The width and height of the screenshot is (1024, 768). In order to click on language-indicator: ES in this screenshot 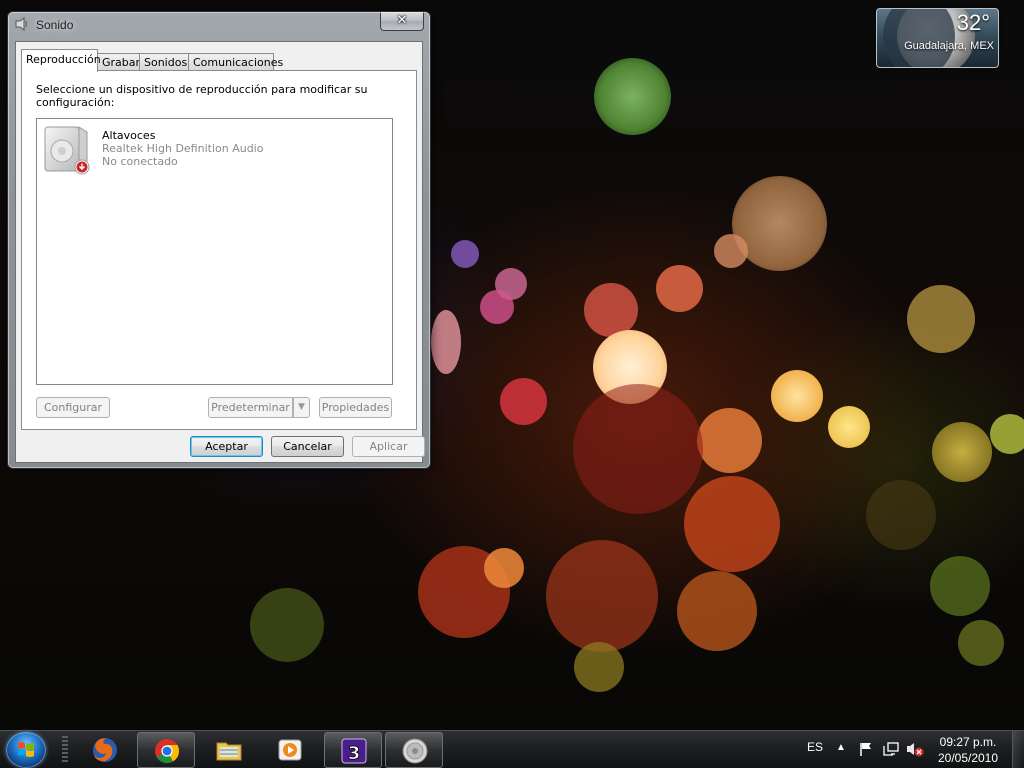, I will do `click(815, 747)`.